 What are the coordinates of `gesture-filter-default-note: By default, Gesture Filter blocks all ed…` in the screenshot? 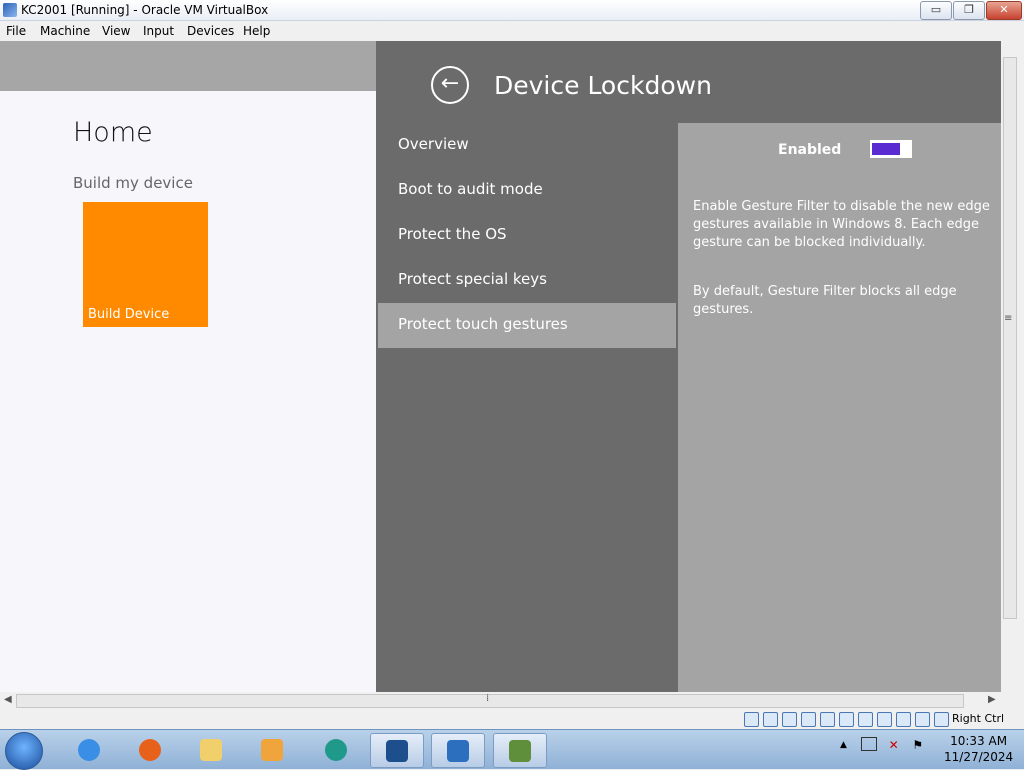 It's located at (825, 300).